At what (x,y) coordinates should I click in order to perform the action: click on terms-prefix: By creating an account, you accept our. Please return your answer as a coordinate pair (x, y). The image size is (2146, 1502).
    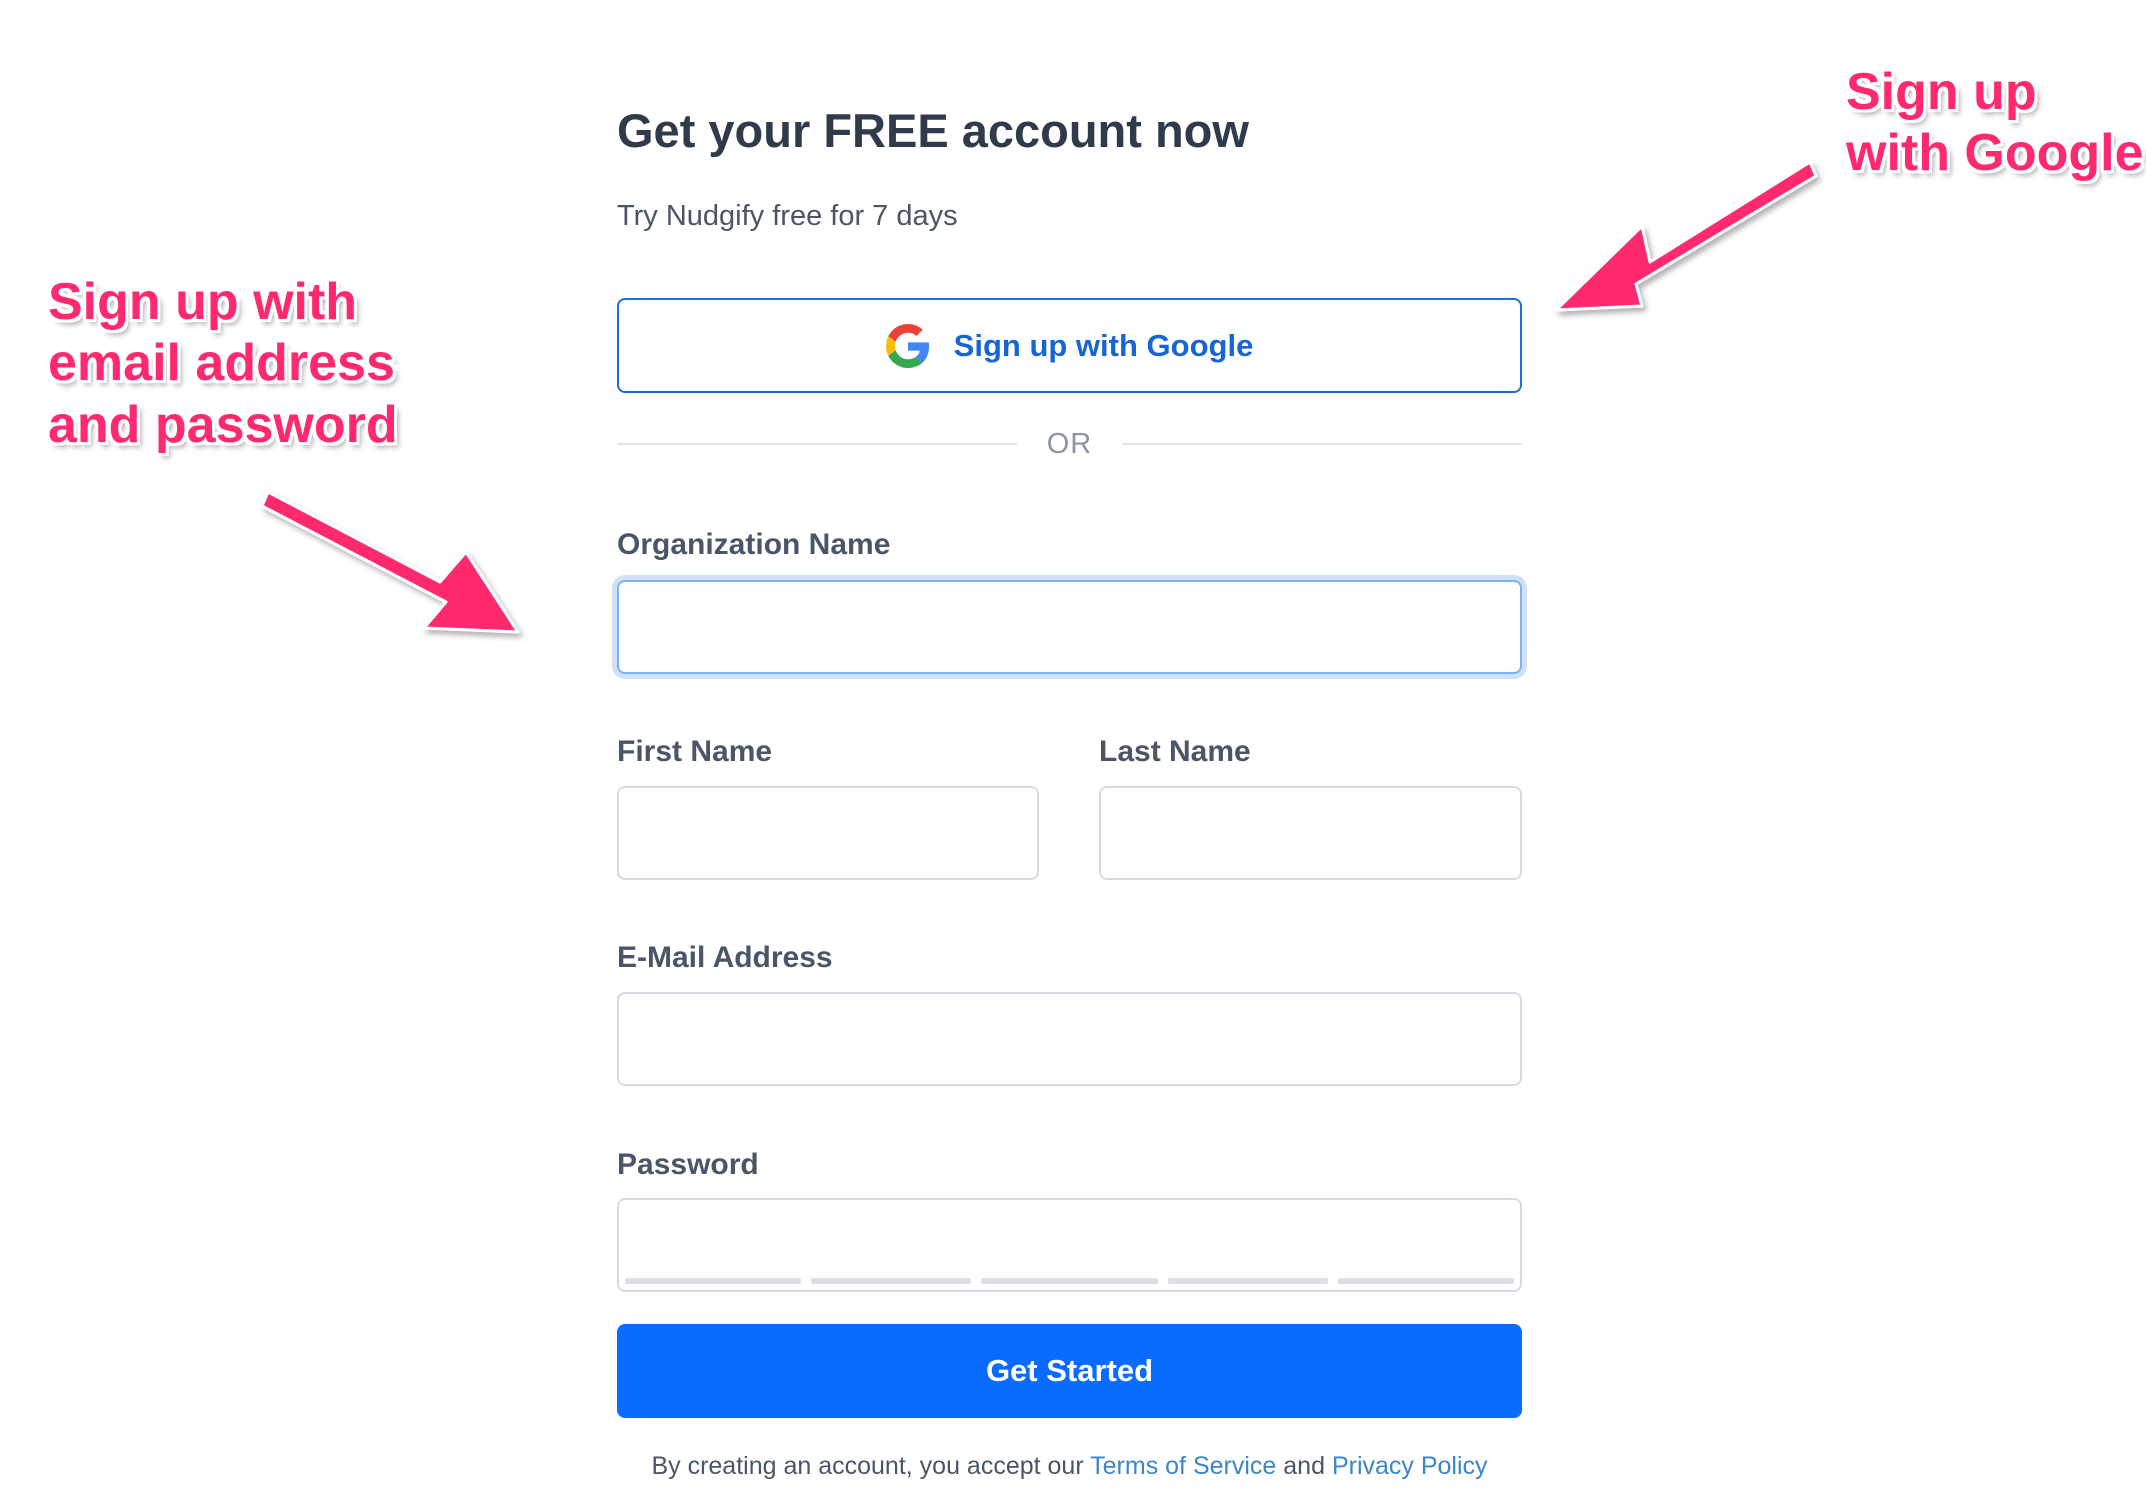
    Looking at the image, I should click on (871, 1466).